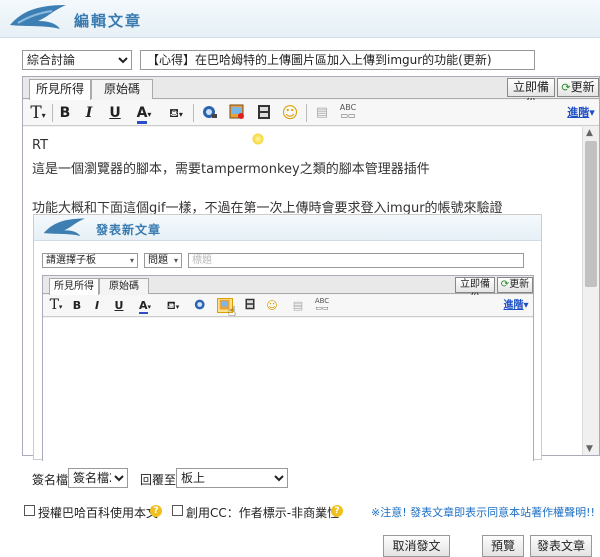 This screenshot has height=557, width=600. Describe the element at coordinates (38, 113) in the screenshot. I see `font-size-button: T▾` at that location.